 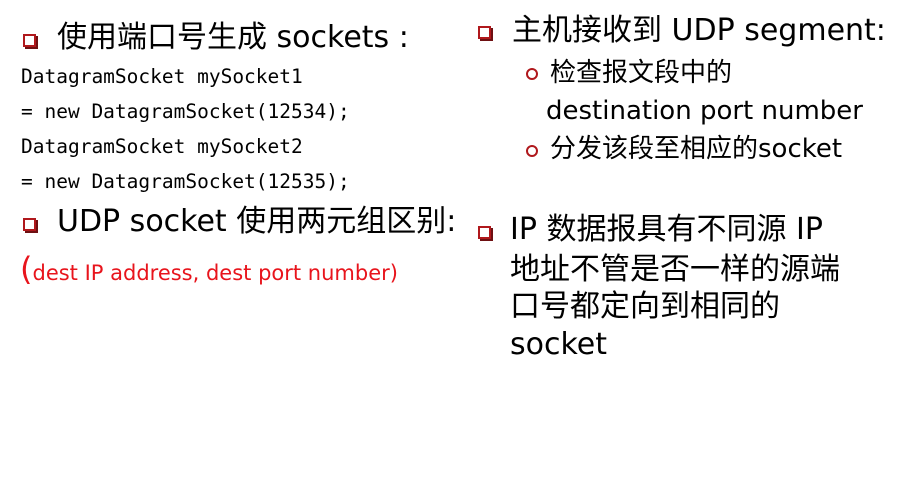 I want to click on code-line-1: DatagramSocket mySocket1, so click(x=162, y=76).